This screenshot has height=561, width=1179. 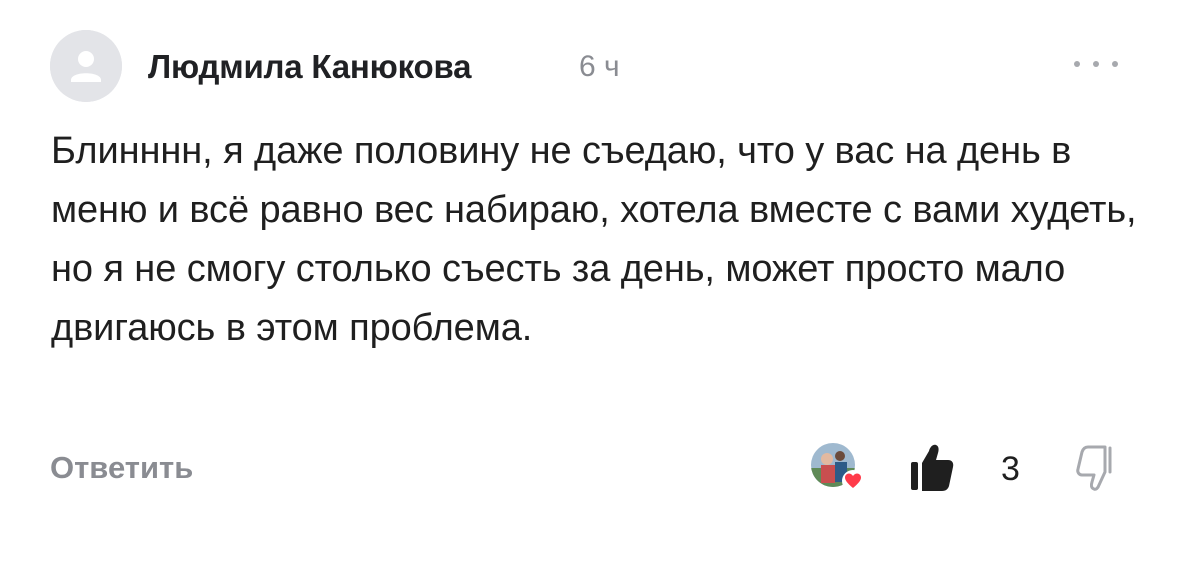 What do you see at coordinates (590, 468) in the screenshot?
I see `comment-footer: Ответить 3` at bounding box center [590, 468].